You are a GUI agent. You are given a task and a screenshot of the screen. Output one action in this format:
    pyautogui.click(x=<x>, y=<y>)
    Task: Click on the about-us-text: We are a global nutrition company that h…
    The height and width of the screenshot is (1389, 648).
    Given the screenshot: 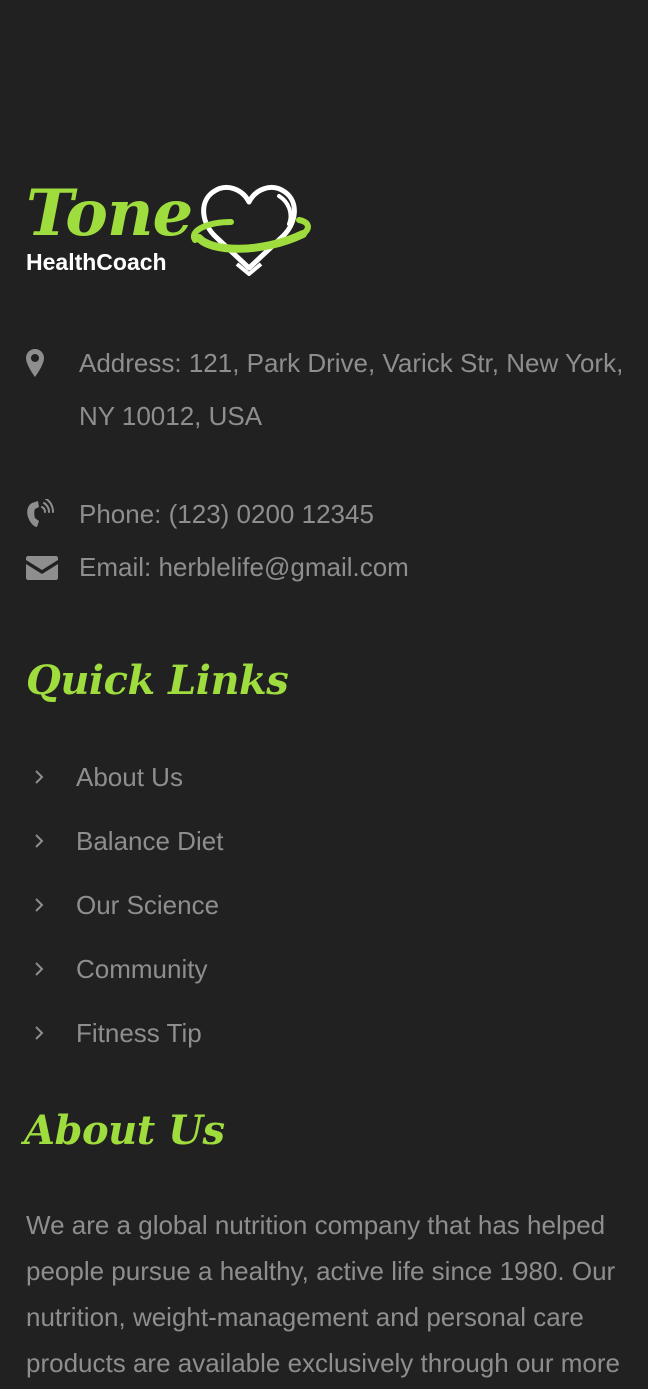 What is the action you would take?
    pyautogui.click(x=323, y=1294)
    